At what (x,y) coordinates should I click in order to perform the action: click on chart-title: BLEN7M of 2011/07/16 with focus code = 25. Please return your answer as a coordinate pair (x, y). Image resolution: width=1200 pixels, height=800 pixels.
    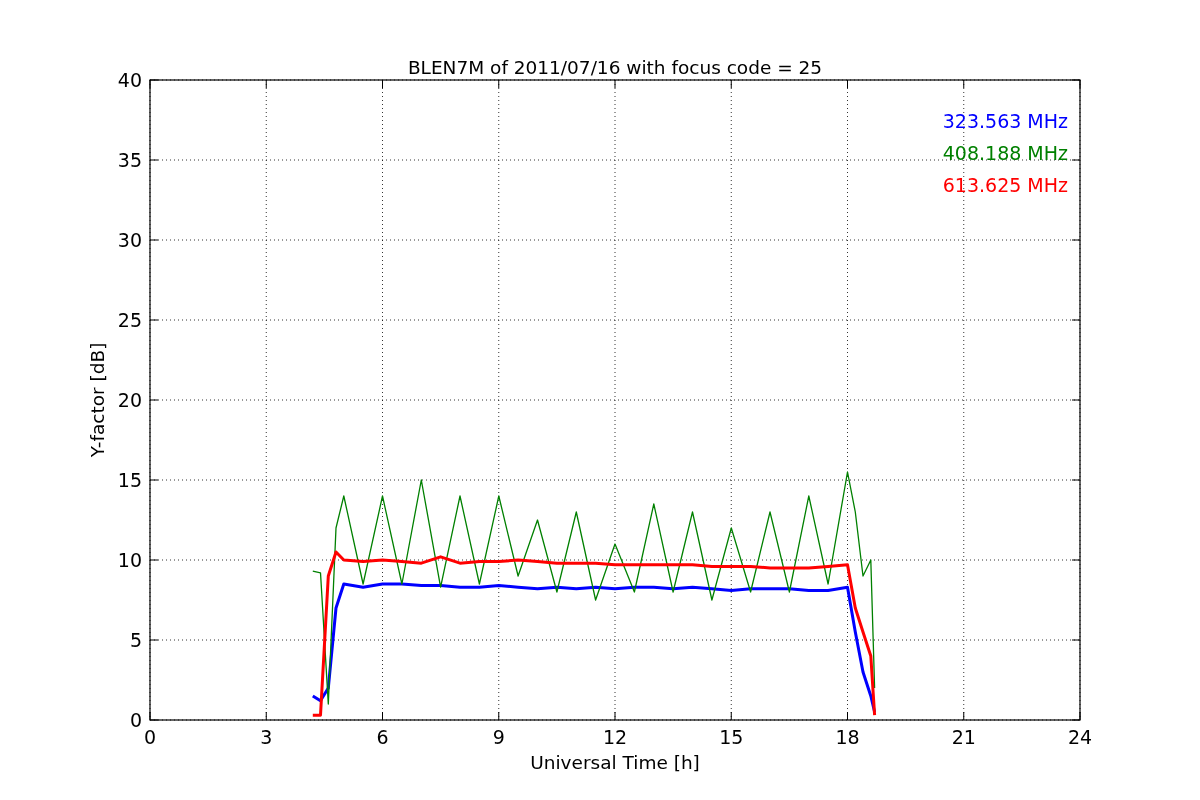
    Looking at the image, I should click on (615, 67).